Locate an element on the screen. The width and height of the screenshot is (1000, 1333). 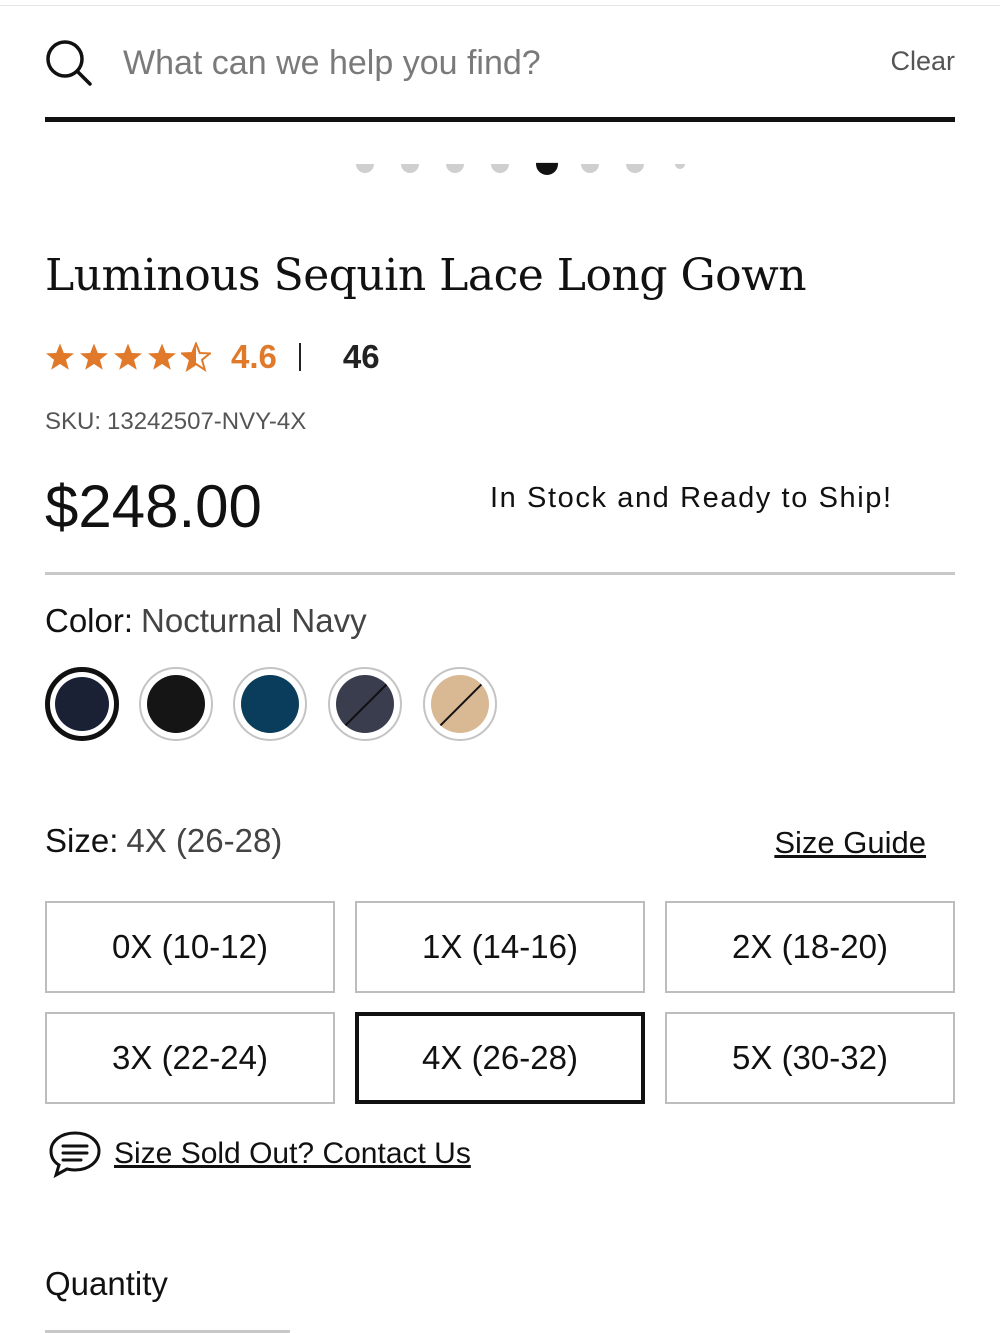
size-option-button: 5X (30-32) is located at coordinates (810, 1058).